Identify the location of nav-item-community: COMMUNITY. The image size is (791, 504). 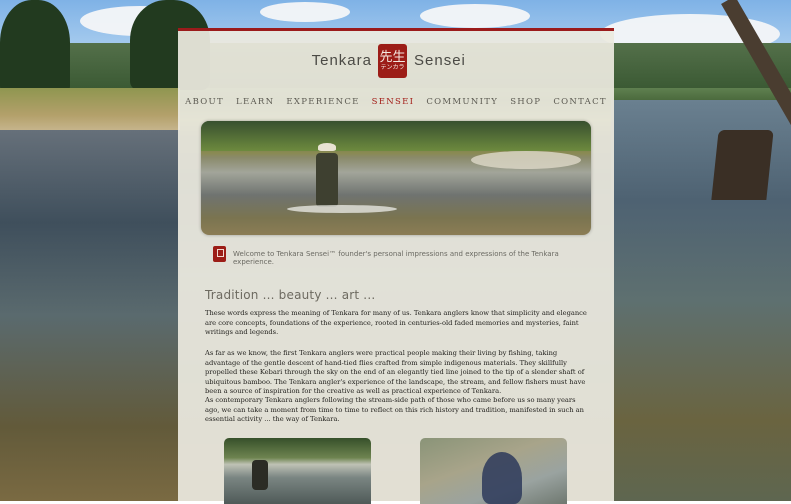
(462, 102).